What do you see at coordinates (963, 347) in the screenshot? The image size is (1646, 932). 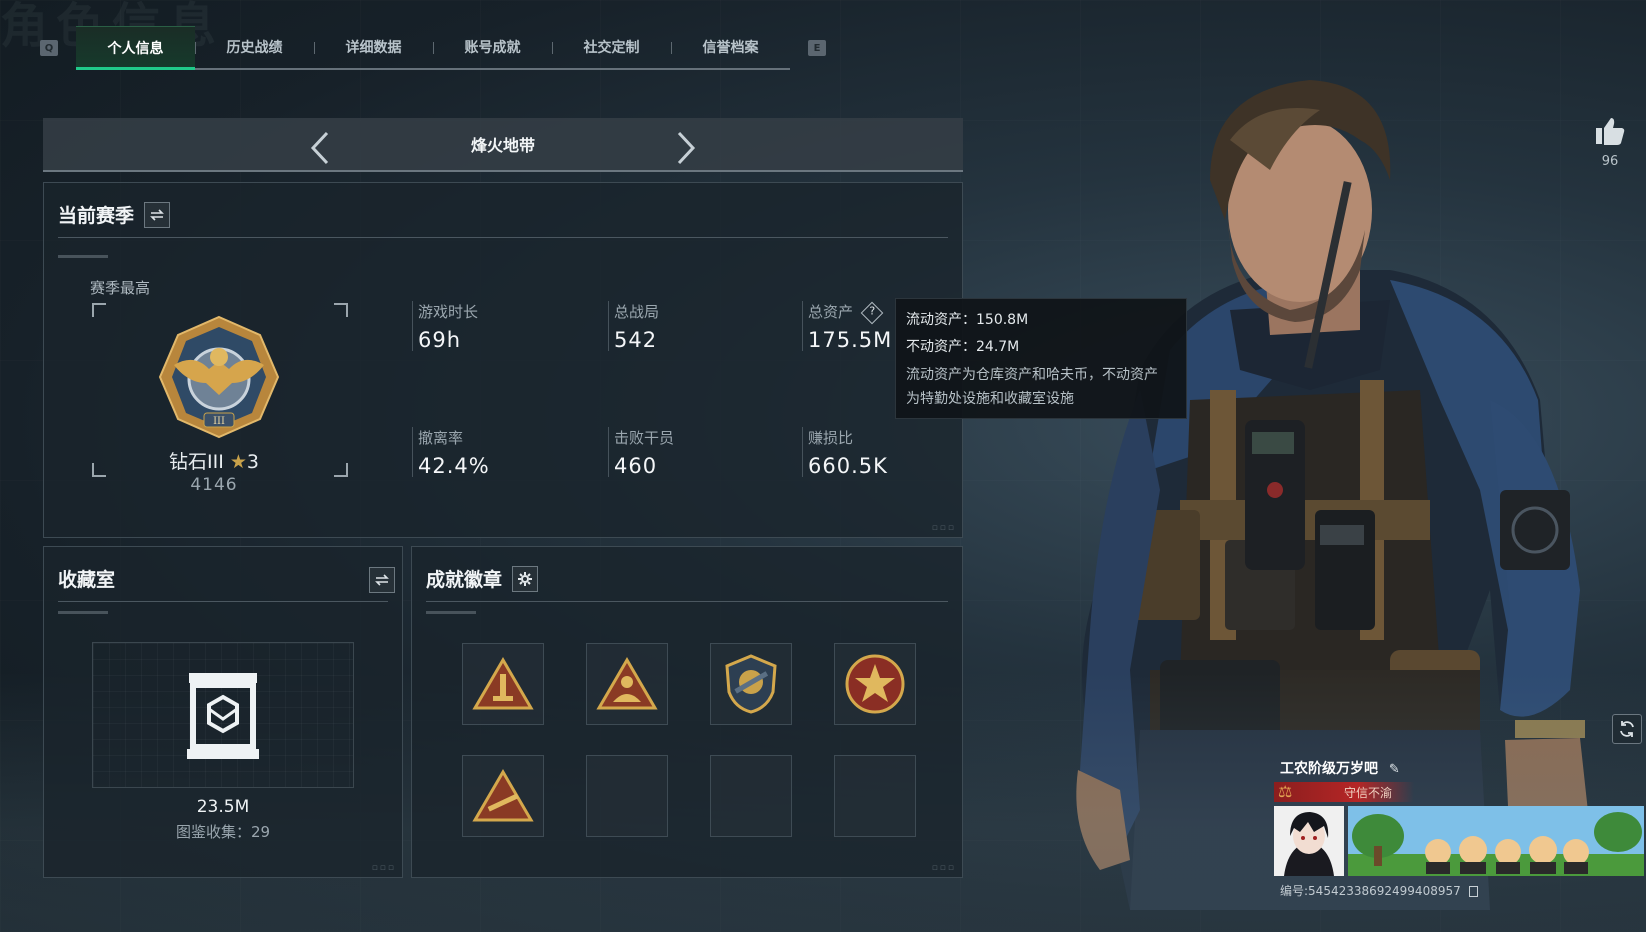 I see `tooltip-fixed-assets: 不动资产：24.7M` at bounding box center [963, 347].